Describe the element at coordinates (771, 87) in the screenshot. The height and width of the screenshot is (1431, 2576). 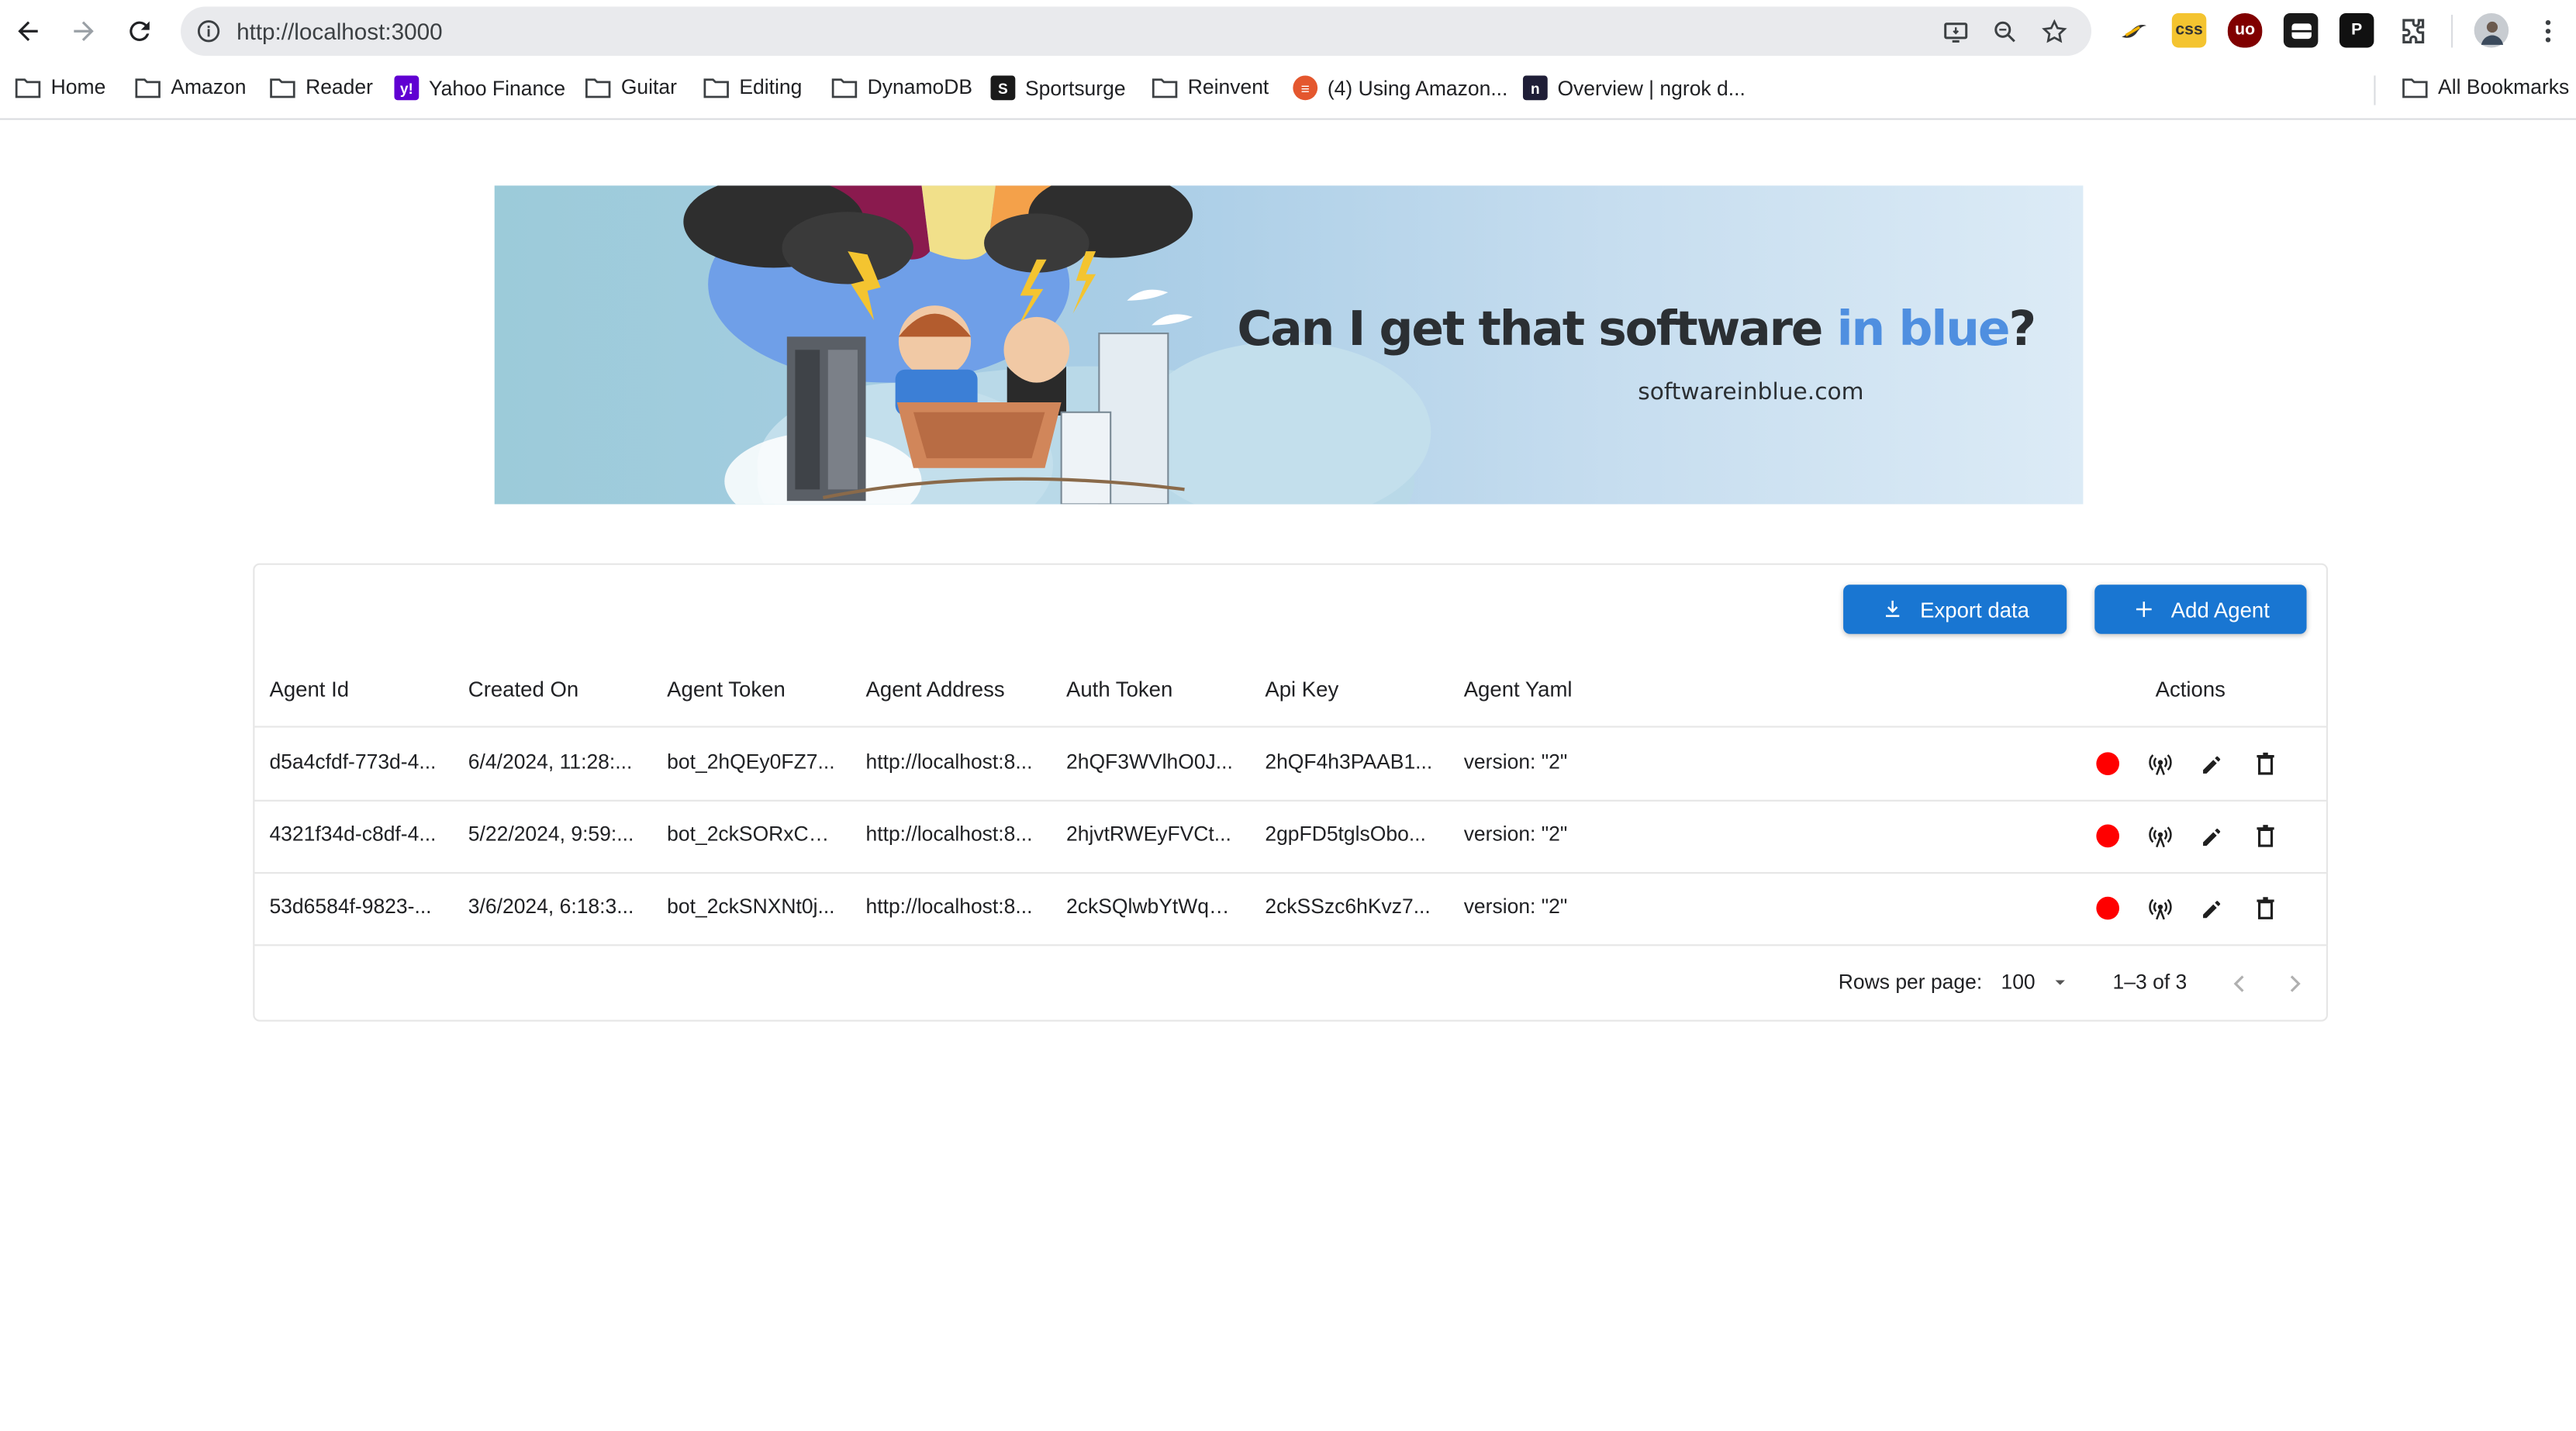
I see `bookmark-label: Editing` at that location.